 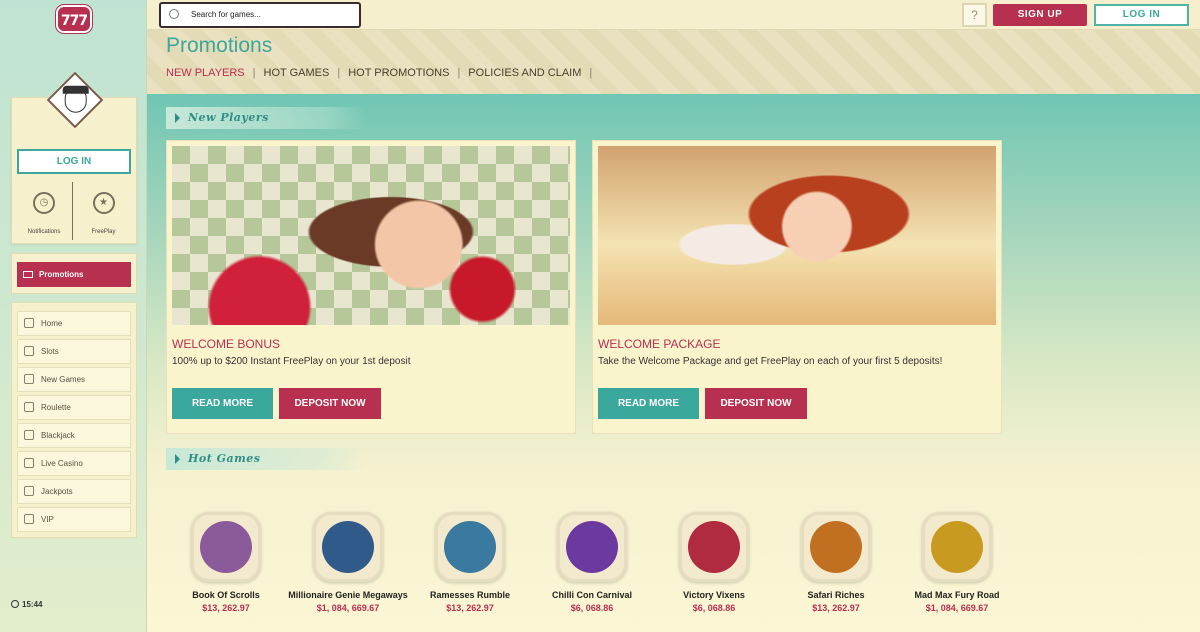 What do you see at coordinates (29, 351) in the screenshot?
I see `cocktail-icon` at bounding box center [29, 351].